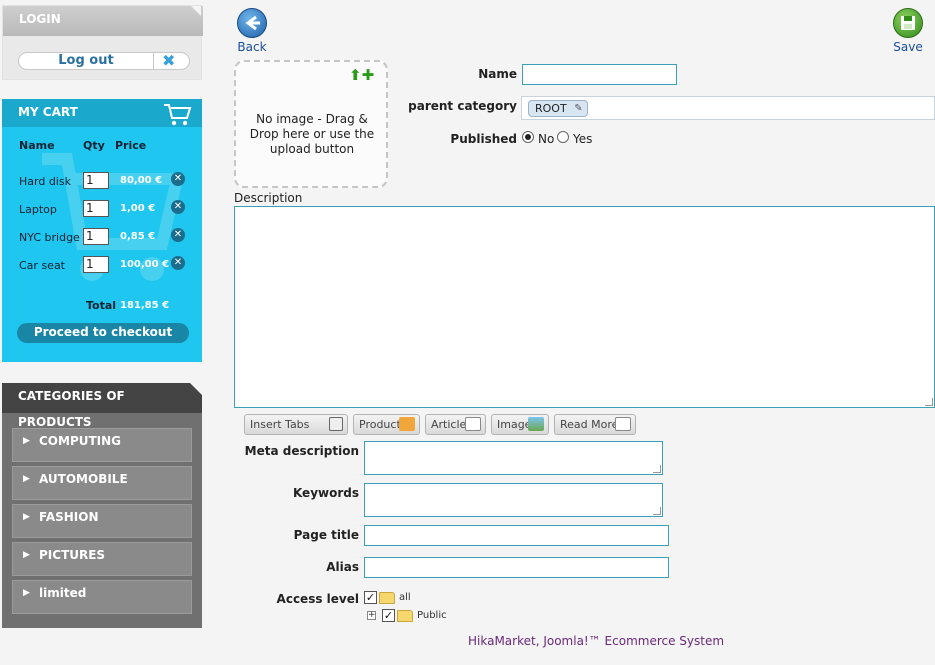 The height and width of the screenshot is (665, 935). I want to click on category-item: ▶ AUTOMOBILE, so click(102, 483).